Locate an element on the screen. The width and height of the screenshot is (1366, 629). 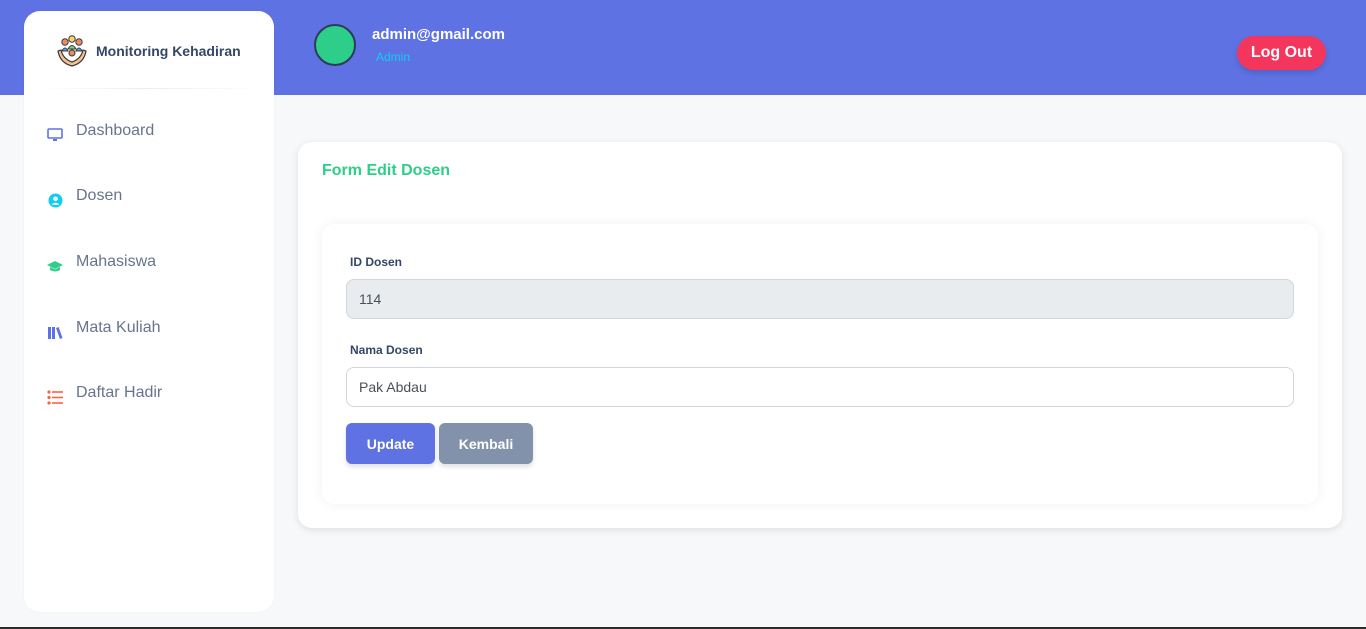
brand: Monitoring Kehadiran is located at coordinates (147, 51).